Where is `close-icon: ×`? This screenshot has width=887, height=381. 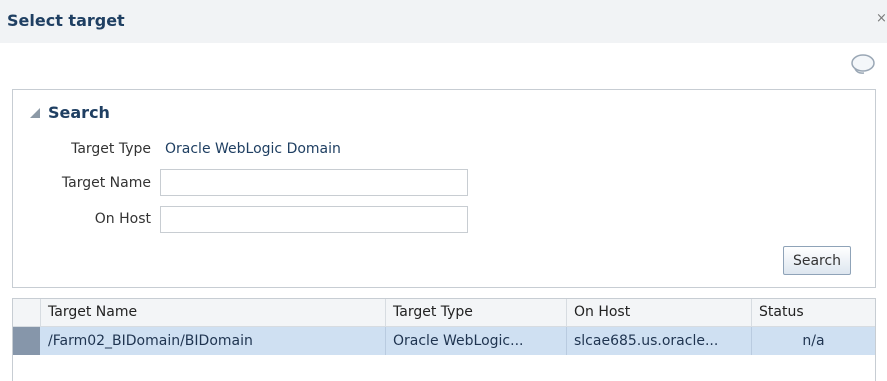 close-icon: × is located at coordinates (881, 18).